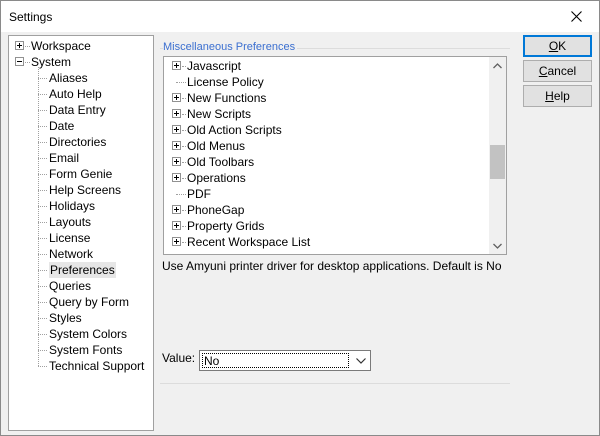 The width and height of the screenshot is (600, 436). Describe the element at coordinates (85, 190) in the screenshot. I see `tree-item-label: Help Screens` at that location.